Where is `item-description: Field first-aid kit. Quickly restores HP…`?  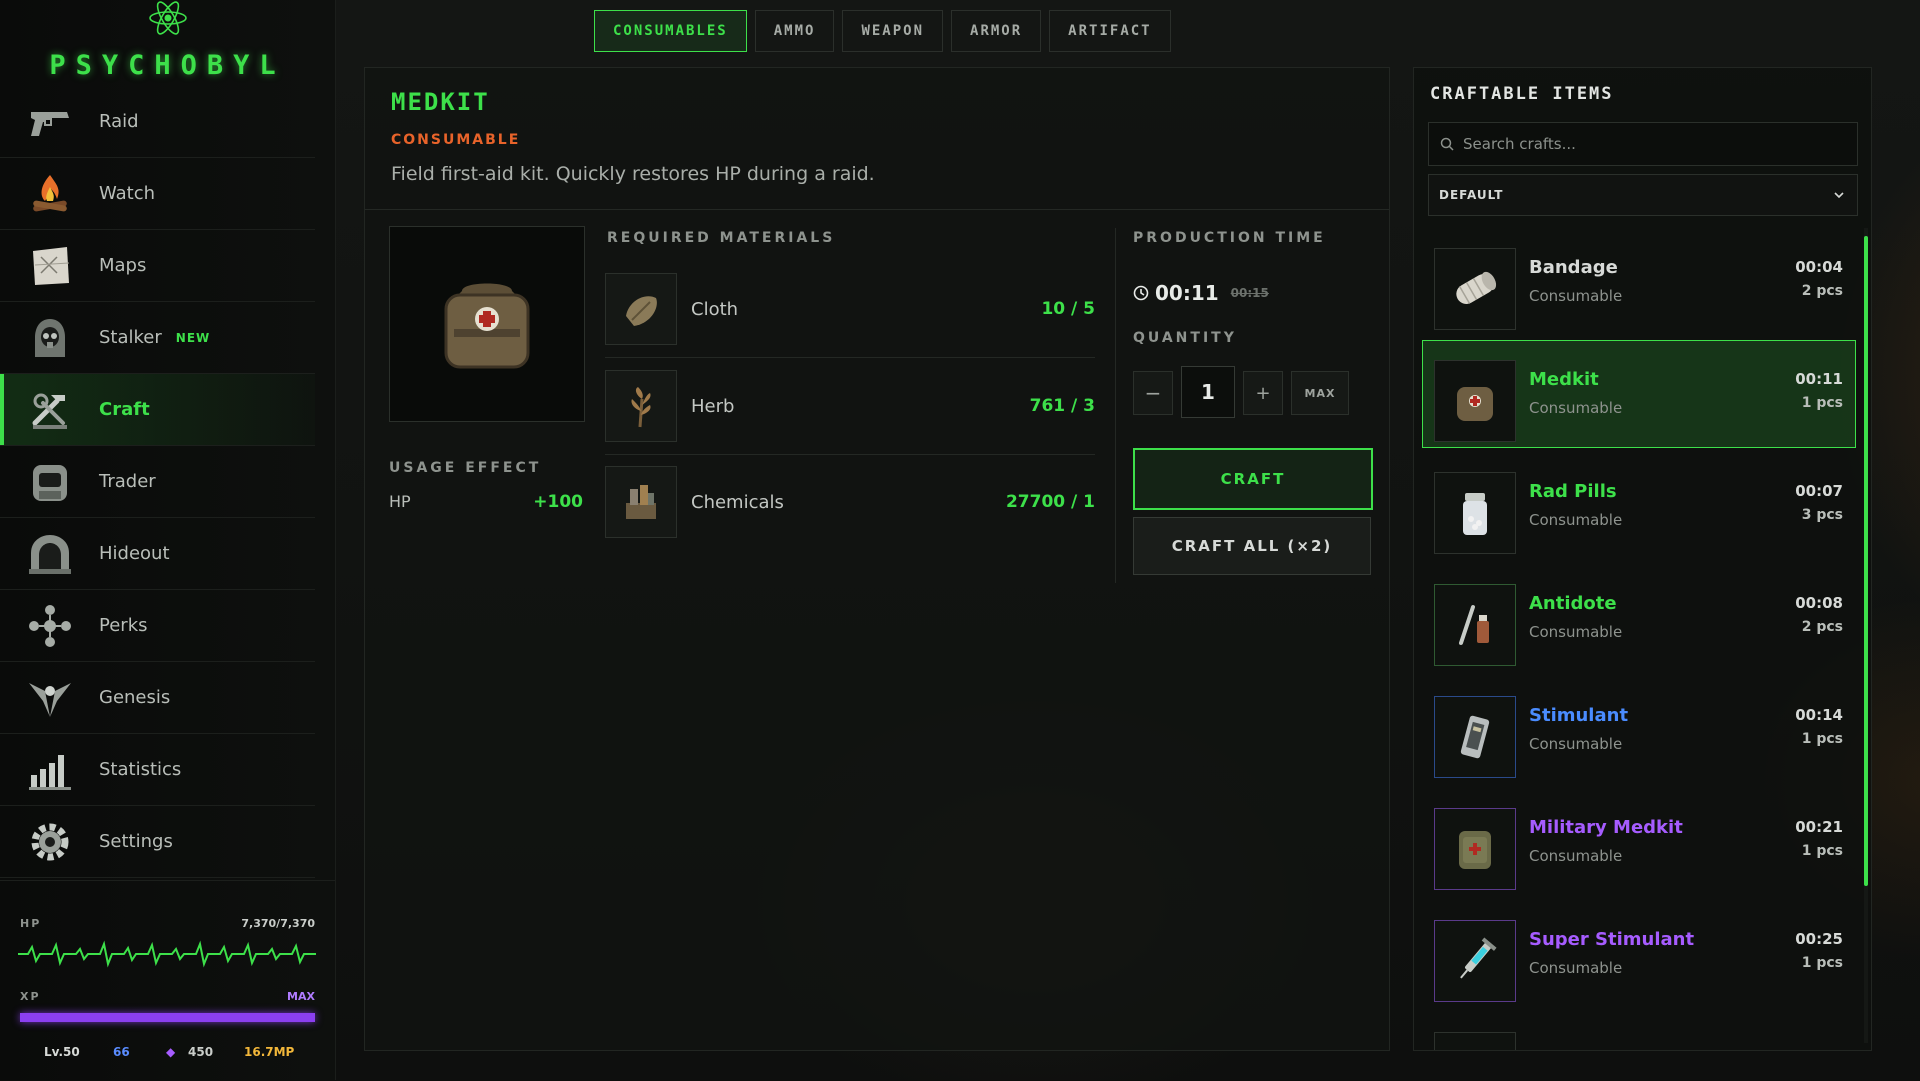
item-description: Field first-aid kit. Quickly restores HP… is located at coordinates (633, 174).